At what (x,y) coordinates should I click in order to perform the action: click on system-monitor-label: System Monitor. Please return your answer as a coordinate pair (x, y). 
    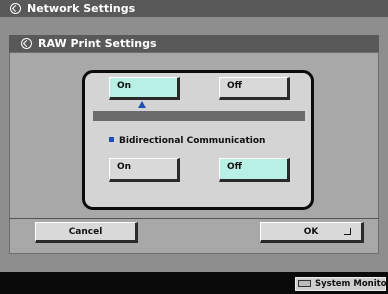
    Looking at the image, I should click on (351, 284).